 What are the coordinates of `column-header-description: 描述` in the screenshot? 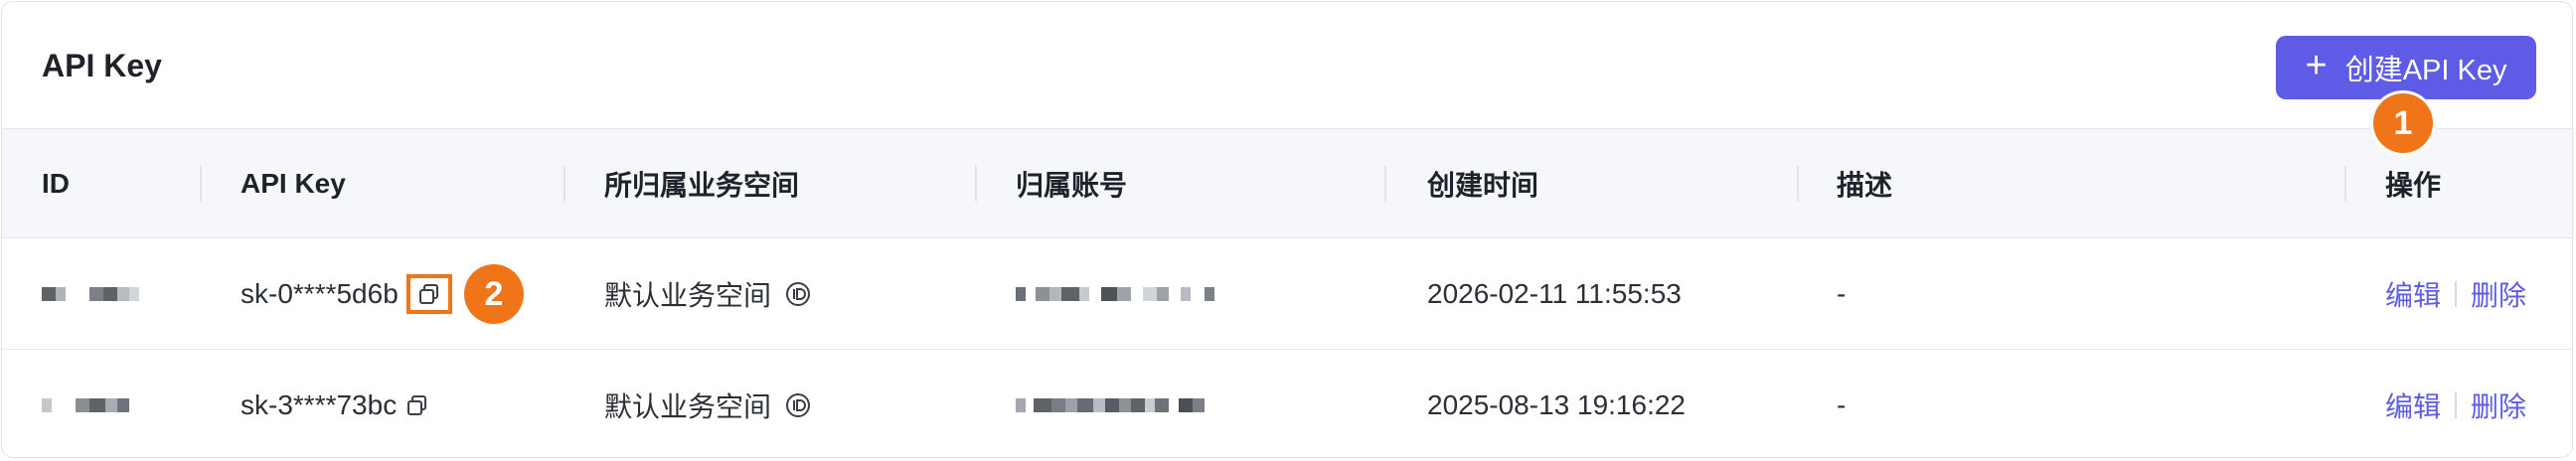 It's located at (1865, 185).